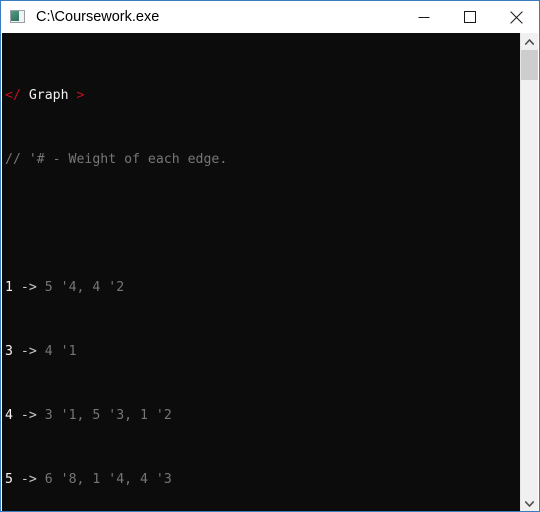  I want to click on scroll-up-button, so click(529, 41).